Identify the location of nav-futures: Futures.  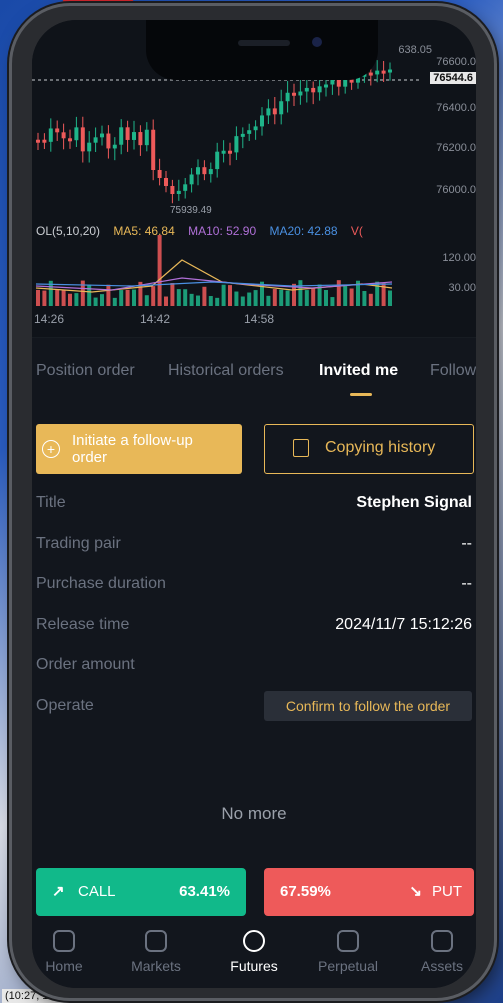
(254, 952).